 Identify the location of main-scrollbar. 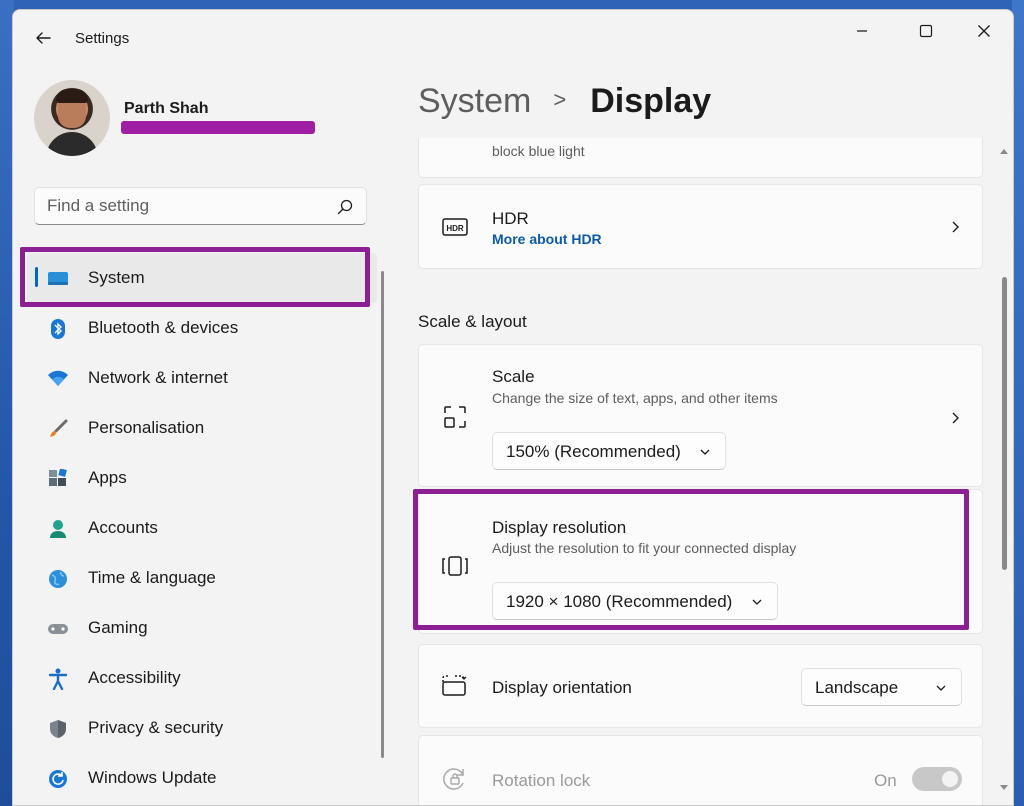
(1004, 423).